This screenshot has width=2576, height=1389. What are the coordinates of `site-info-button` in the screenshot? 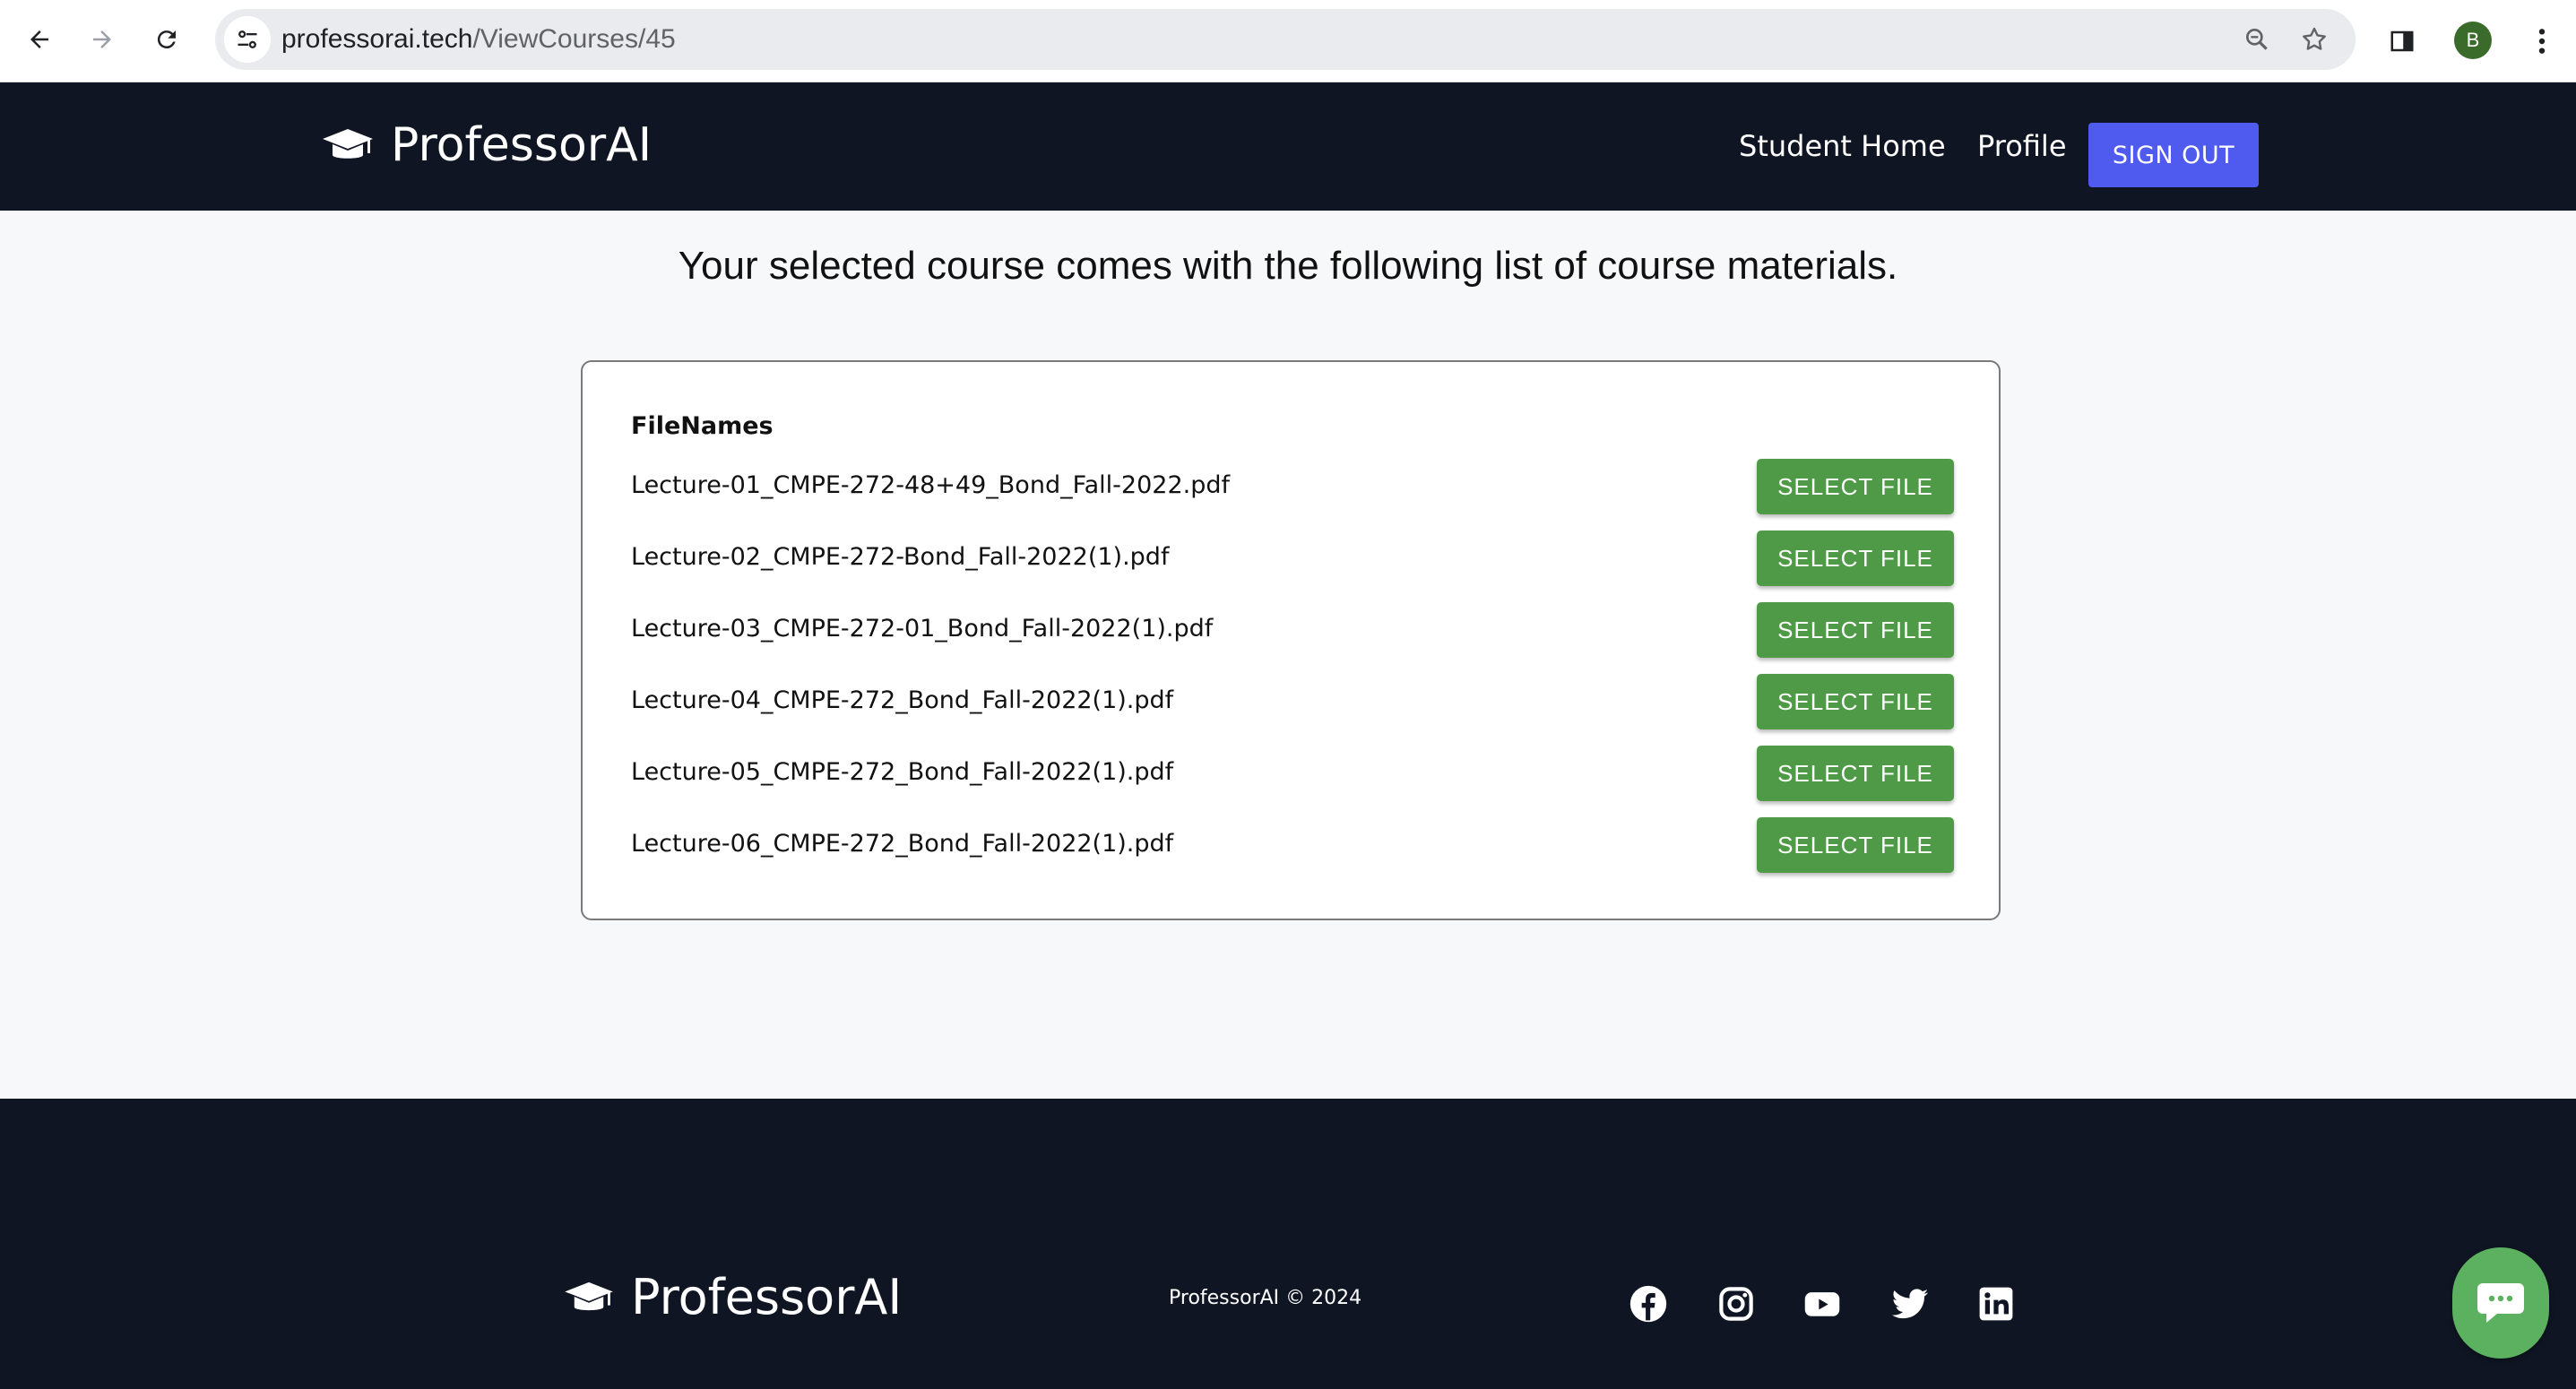 It's located at (247, 39).